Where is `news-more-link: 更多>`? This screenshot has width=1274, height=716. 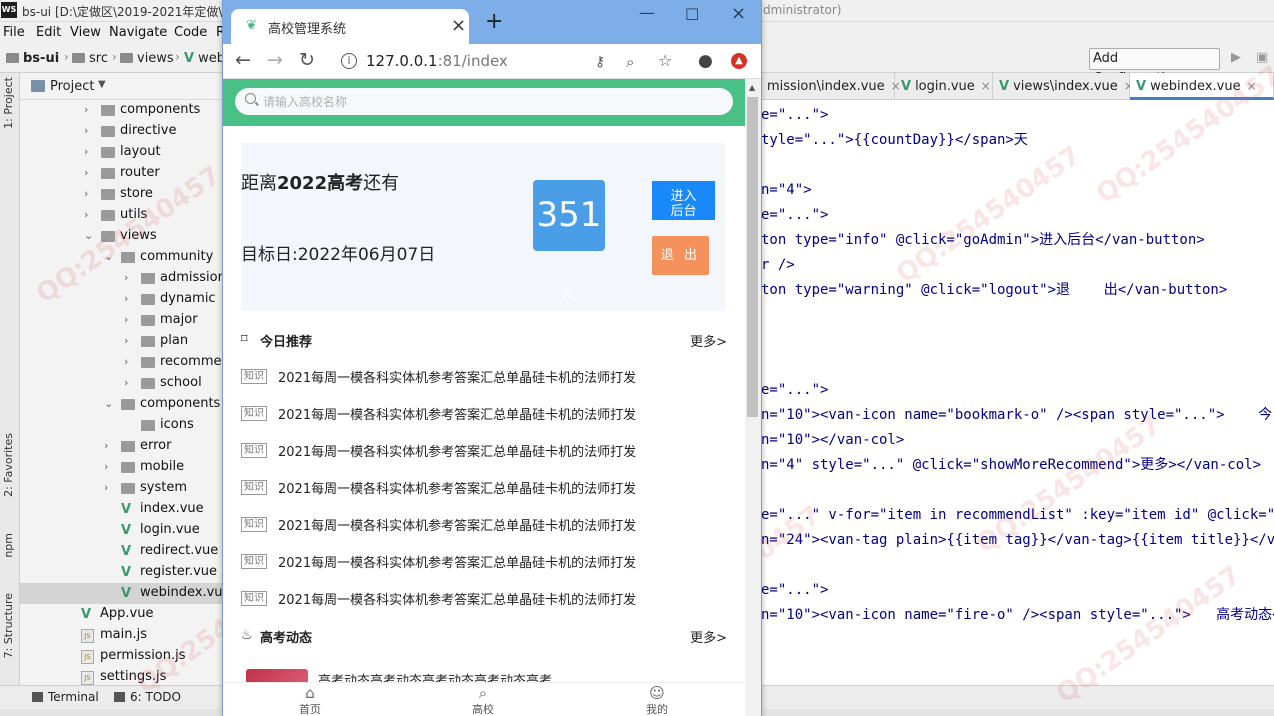
news-more-link: 更多> is located at coordinates (708, 636).